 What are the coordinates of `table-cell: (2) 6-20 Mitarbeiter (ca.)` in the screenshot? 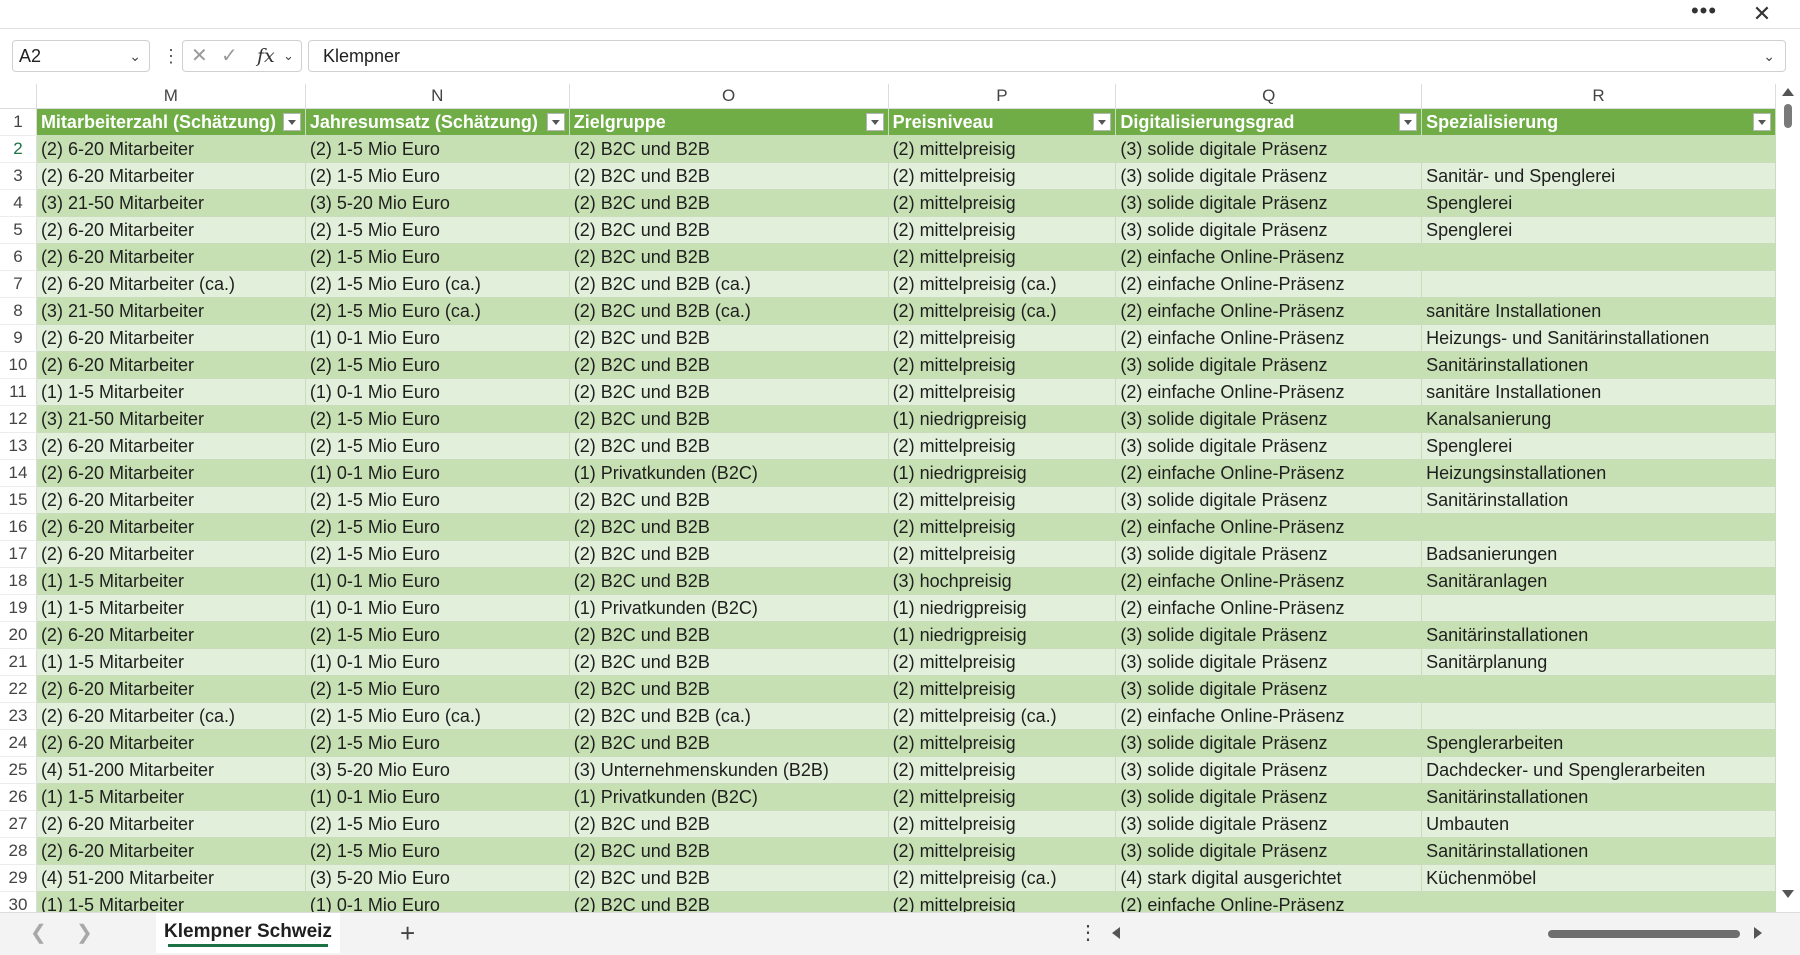 It's located at (171, 284).